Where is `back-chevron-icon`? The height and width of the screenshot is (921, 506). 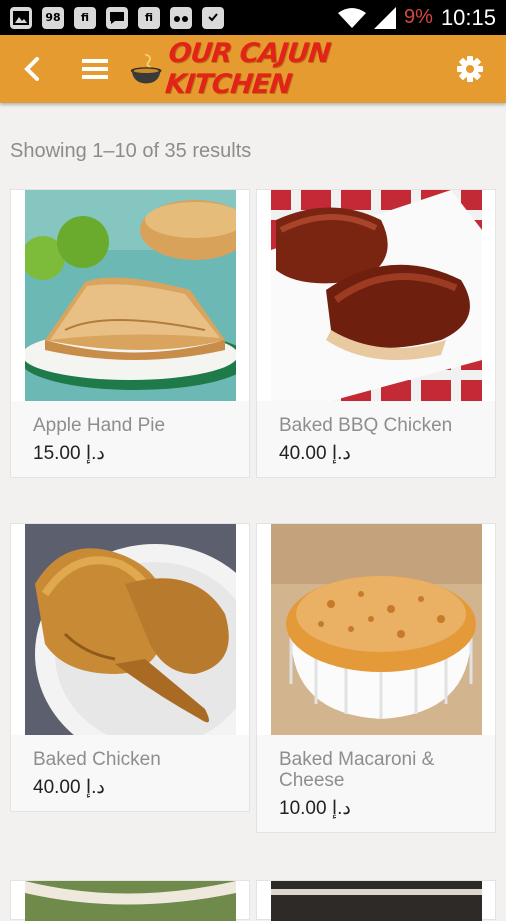
back-chevron-icon is located at coordinates (31, 69).